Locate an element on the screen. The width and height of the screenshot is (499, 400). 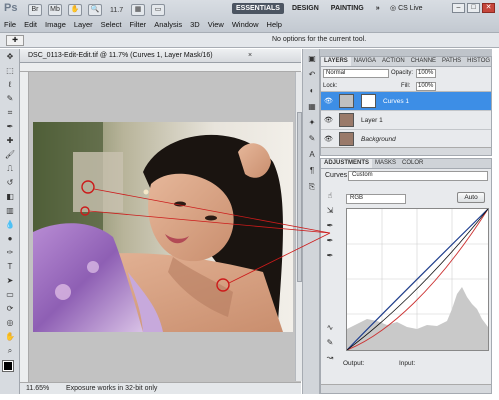
healing-brush-tool-icon: ✚ is located at coordinates (10, 140).